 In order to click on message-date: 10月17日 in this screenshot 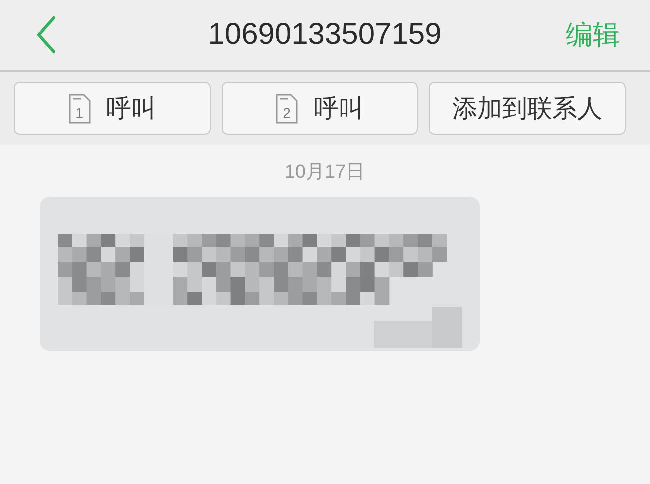, I will do `click(325, 173)`.